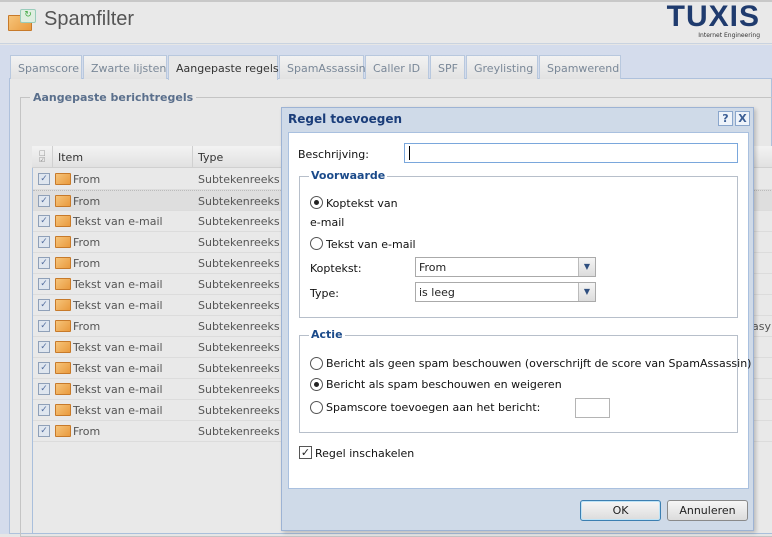 This screenshot has width=772, height=537. Describe the element at coordinates (620, 510) in the screenshot. I see `ok-button: OK` at that location.